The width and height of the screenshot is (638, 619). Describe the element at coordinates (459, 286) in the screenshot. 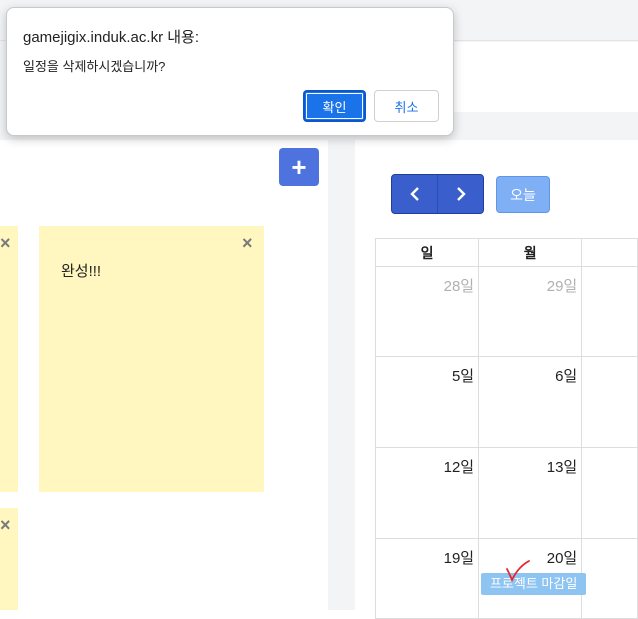

I see `day-number: 28일` at that location.